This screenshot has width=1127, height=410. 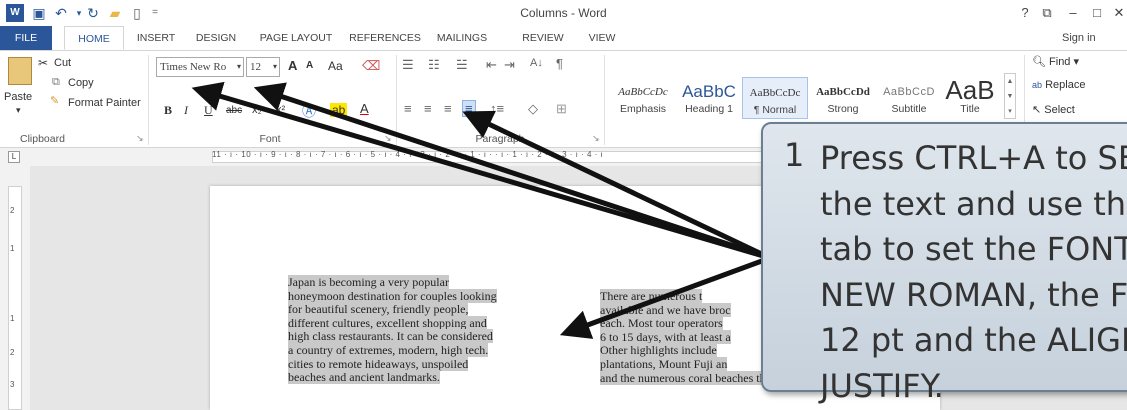 What do you see at coordinates (973, 340) in the screenshot?
I see `callout-line: 12 pt and the ALIGNM` at bounding box center [973, 340].